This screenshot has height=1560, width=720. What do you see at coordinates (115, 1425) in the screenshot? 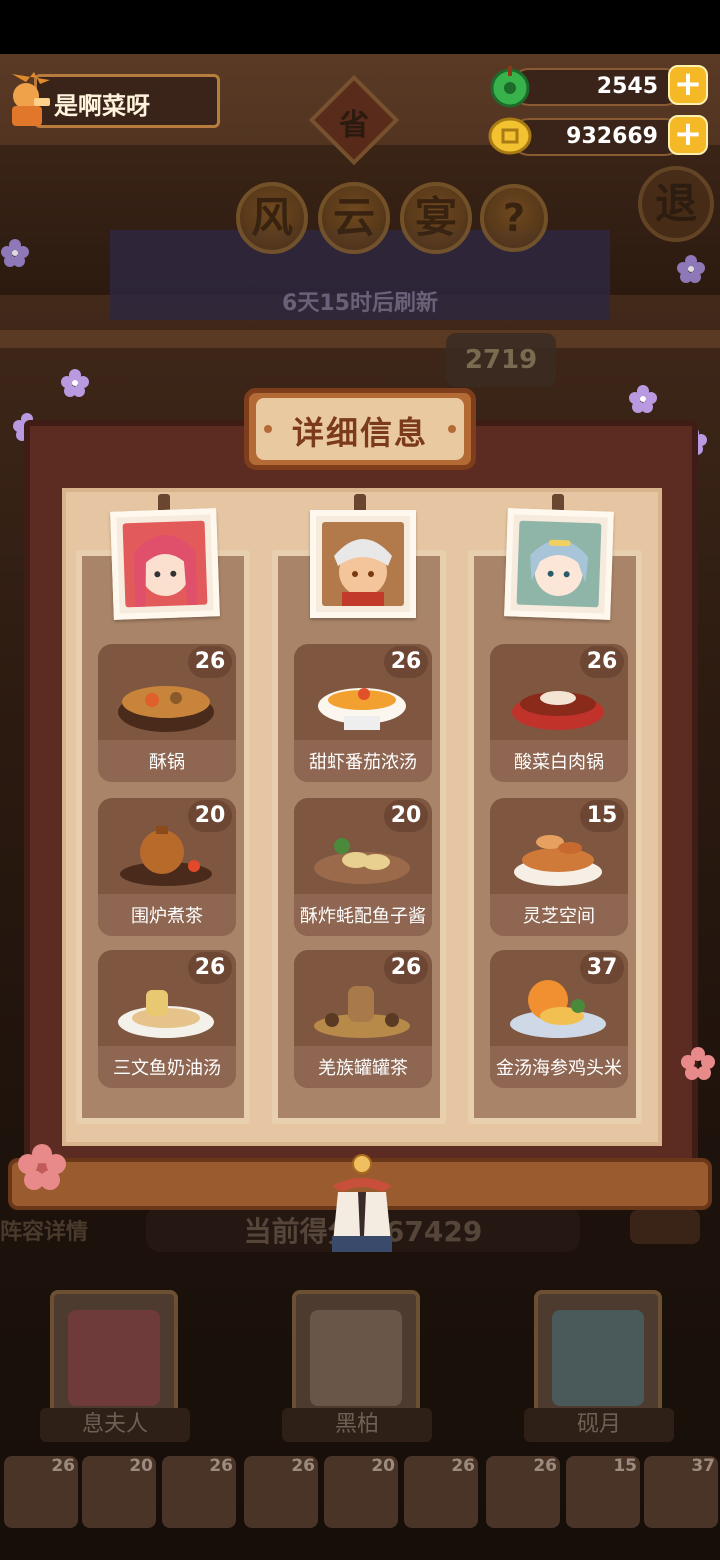
I see `team-chef-name: 息夫人` at bounding box center [115, 1425].